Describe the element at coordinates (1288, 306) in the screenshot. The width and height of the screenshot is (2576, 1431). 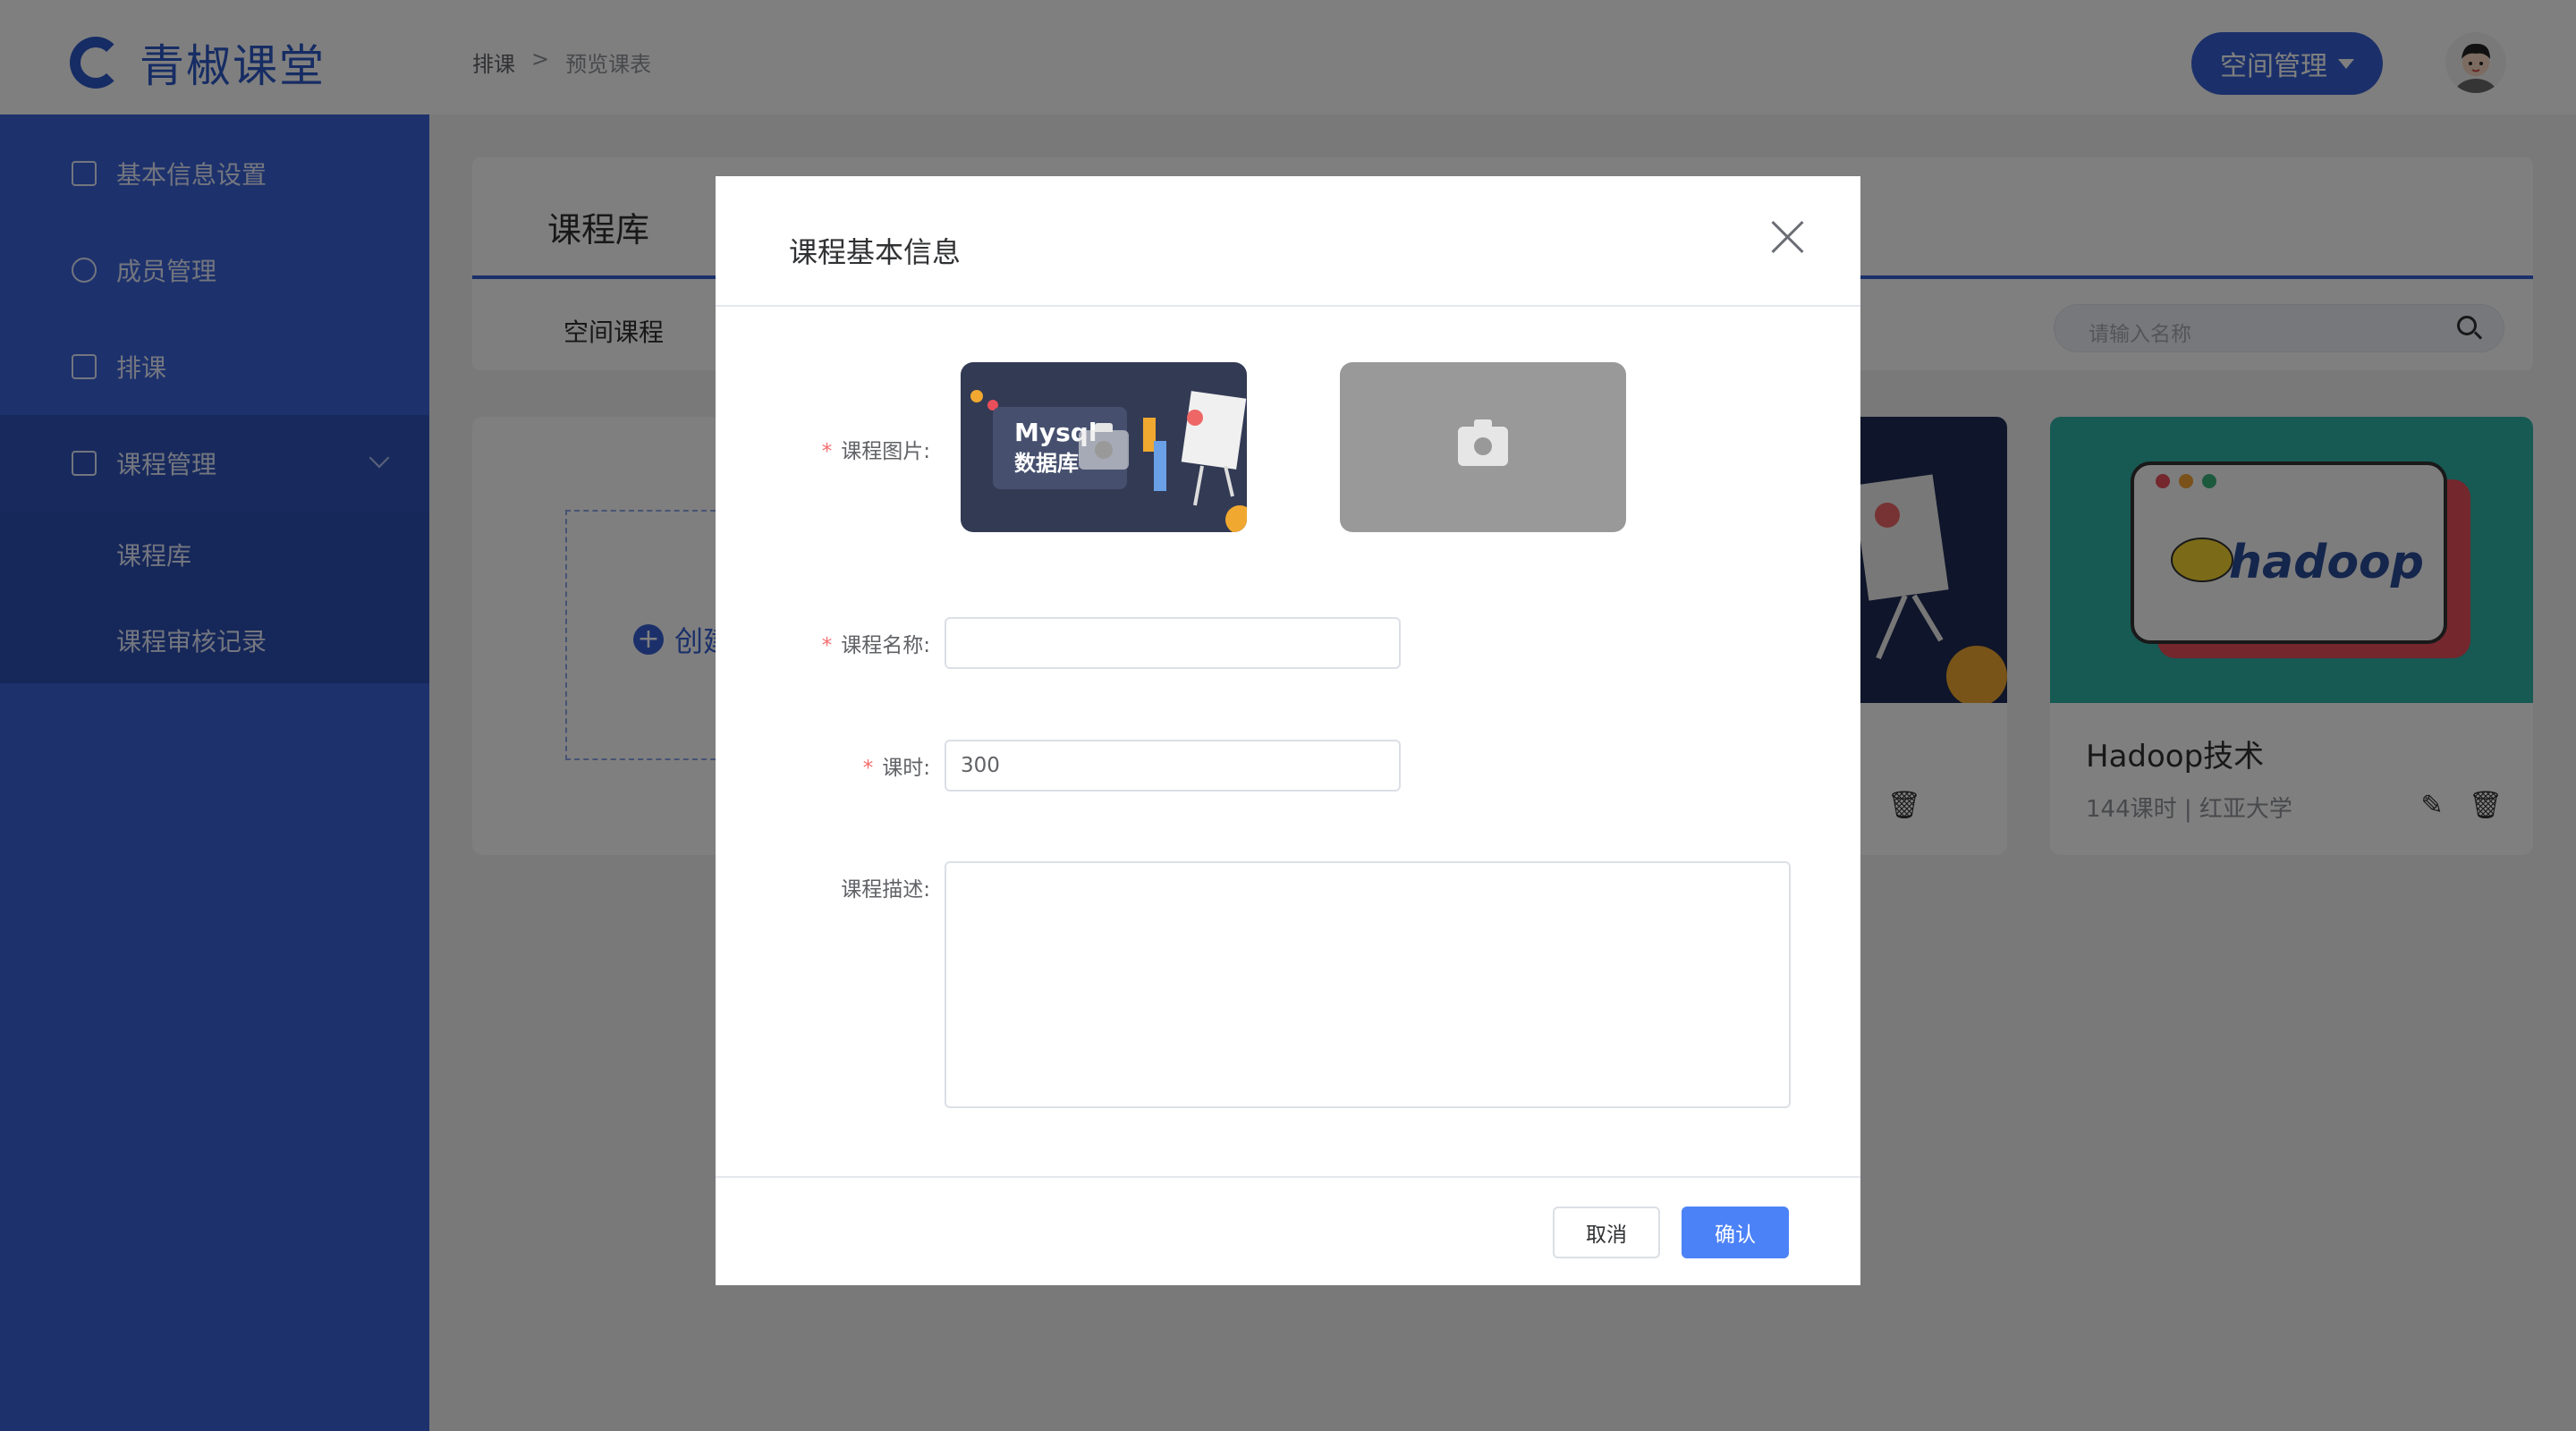
I see `dialog-header-divider` at that location.